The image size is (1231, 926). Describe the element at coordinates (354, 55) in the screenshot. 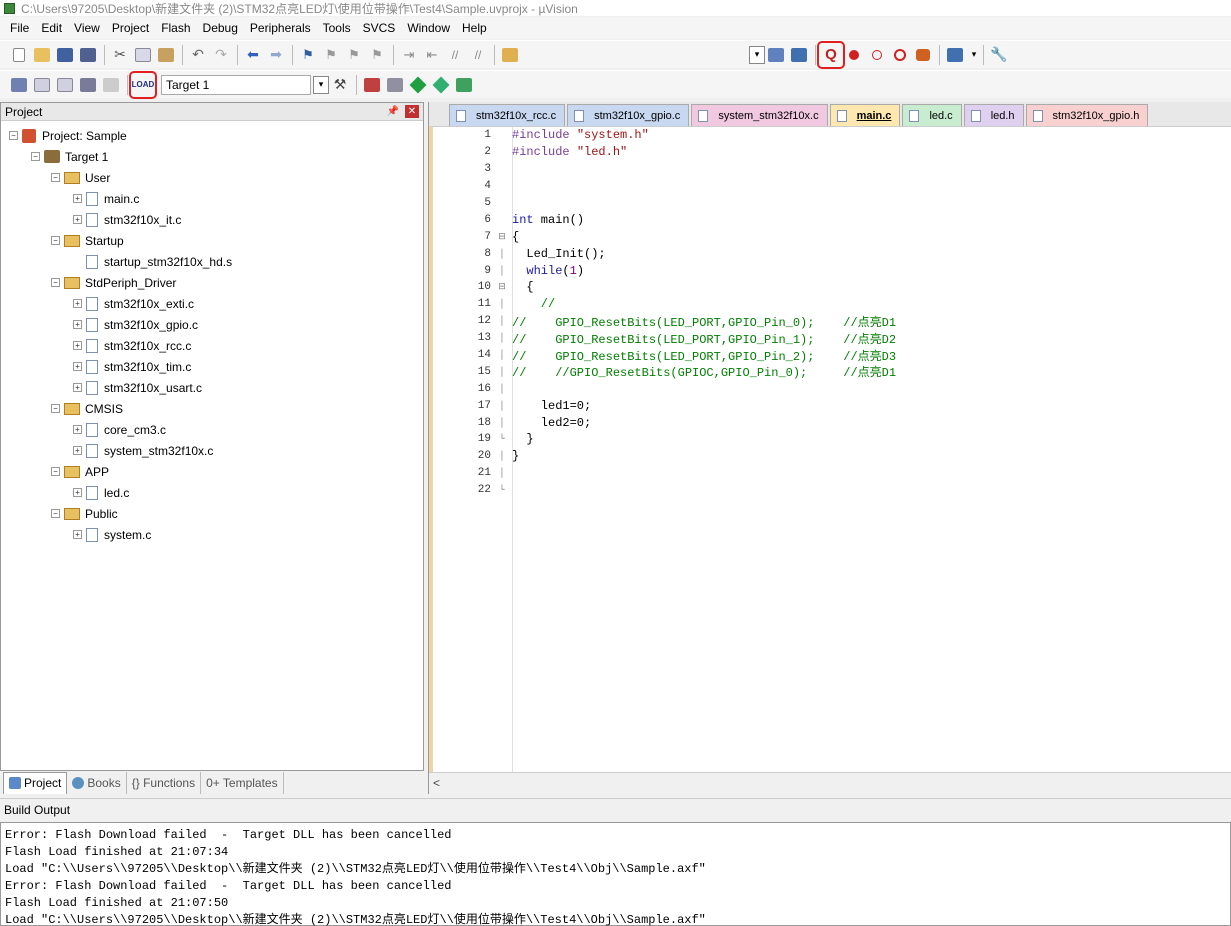

I see `bookmark-next-icon: ⚑` at that location.